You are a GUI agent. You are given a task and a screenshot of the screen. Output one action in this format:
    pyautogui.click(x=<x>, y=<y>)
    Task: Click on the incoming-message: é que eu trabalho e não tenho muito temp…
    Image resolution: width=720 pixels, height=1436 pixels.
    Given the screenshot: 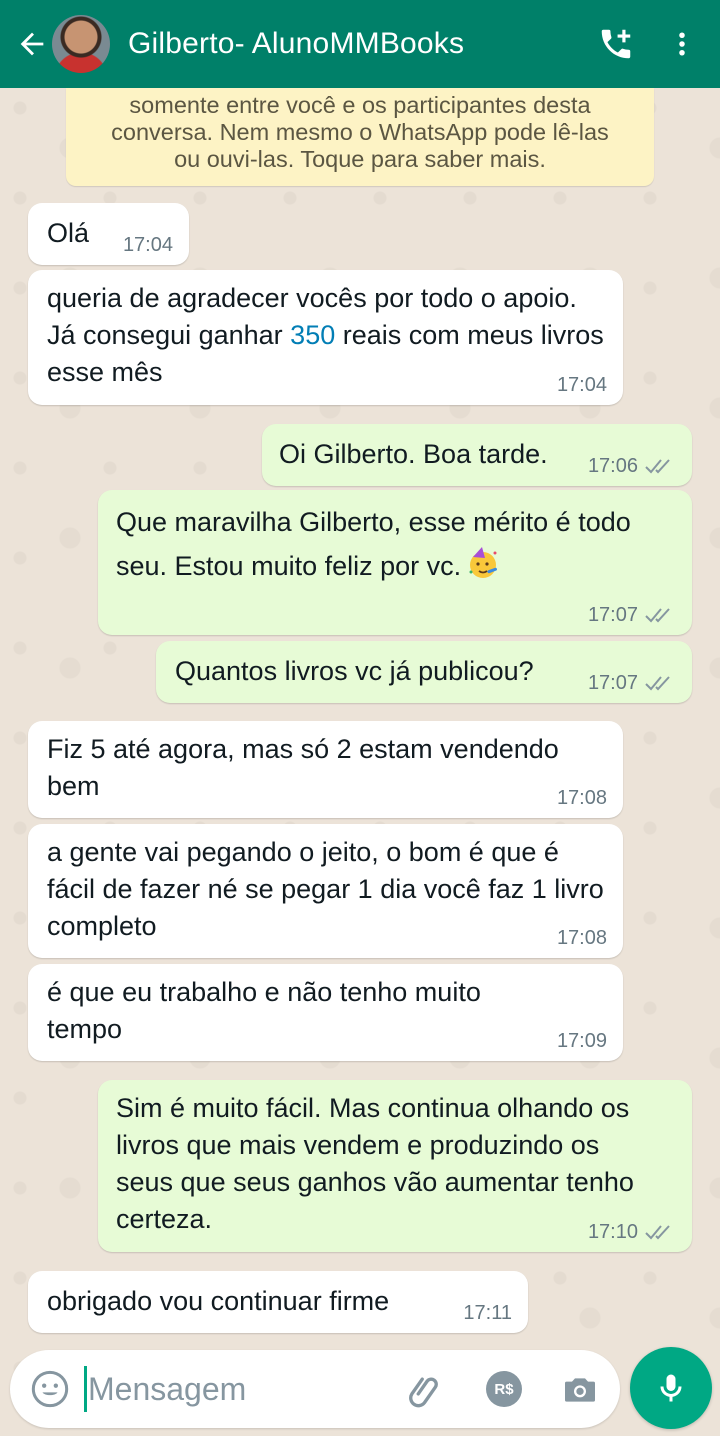 What is the action you would take?
    pyautogui.click(x=325, y=1012)
    